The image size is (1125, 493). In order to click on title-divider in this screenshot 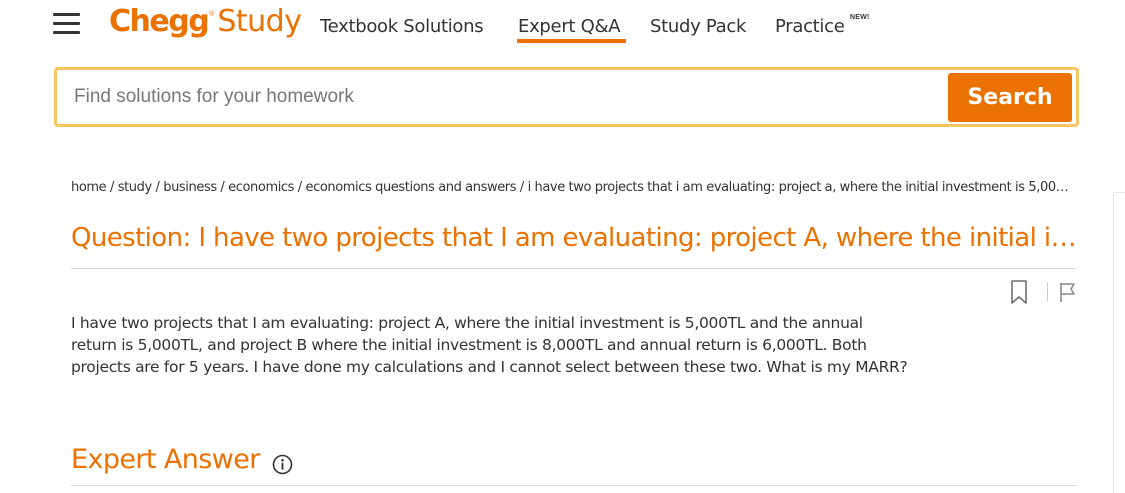, I will do `click(574, 268)`.